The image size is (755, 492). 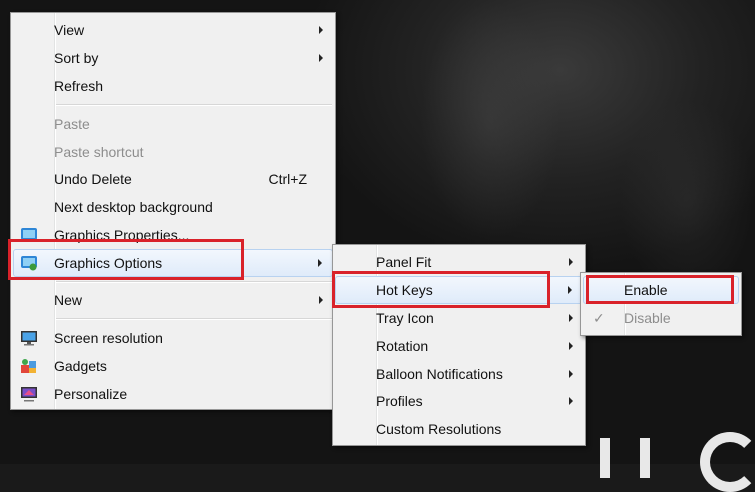 I want to click on menu-item-shortcut: Ctrl+Z, so click(x=288, y=179).